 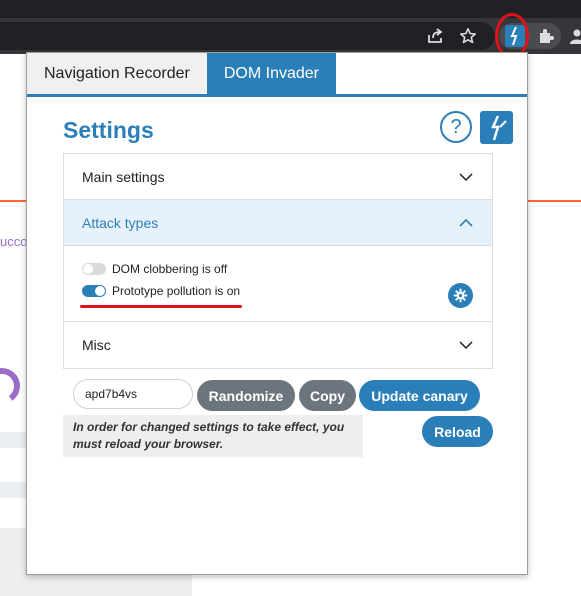 What do you see at coordinates (290, 9) in the screenshot?
I see `browser-titlebar` at bounding box center [290, 9].